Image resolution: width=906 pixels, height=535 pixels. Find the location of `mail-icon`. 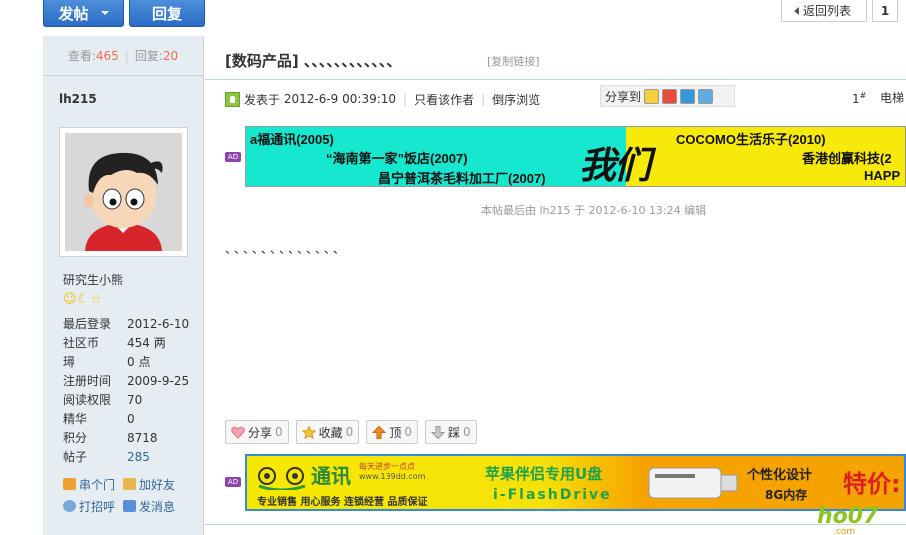

mail-icon is located at coordinates (130, 506).